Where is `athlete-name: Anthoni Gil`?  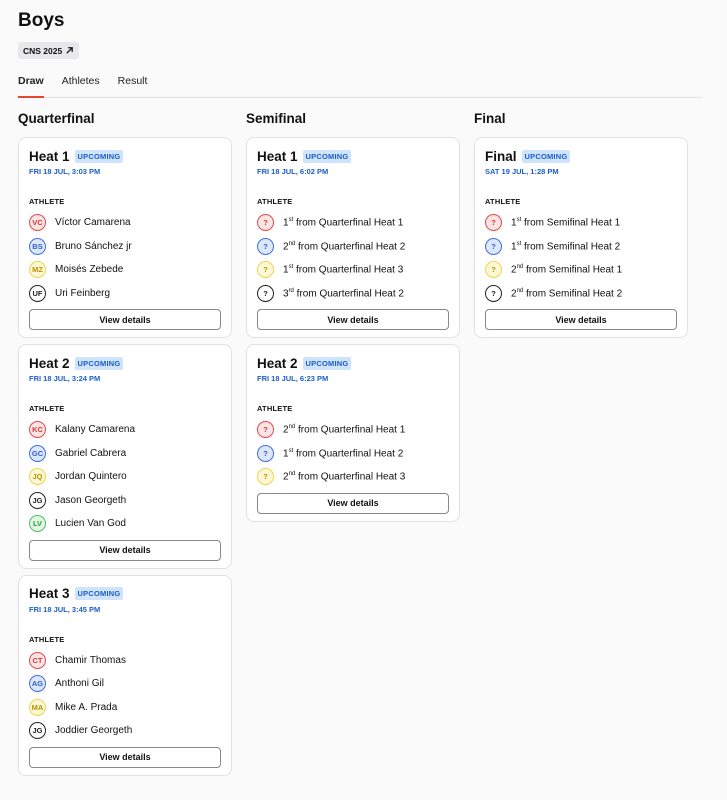
athlete-name: Anthoni Gil is located at coordinates (79, 684).